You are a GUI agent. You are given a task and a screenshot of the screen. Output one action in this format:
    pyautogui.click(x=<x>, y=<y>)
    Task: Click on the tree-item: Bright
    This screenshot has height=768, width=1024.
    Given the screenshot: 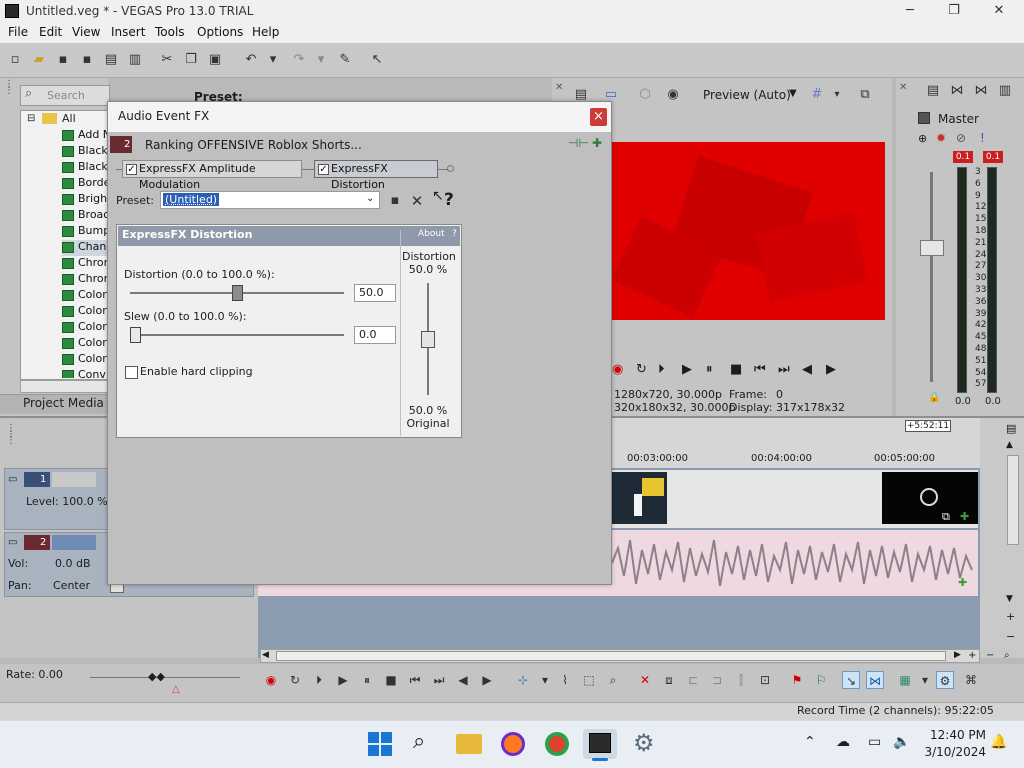 What is the action you would take?
    pyautogui.click(x=86, y=200)
    